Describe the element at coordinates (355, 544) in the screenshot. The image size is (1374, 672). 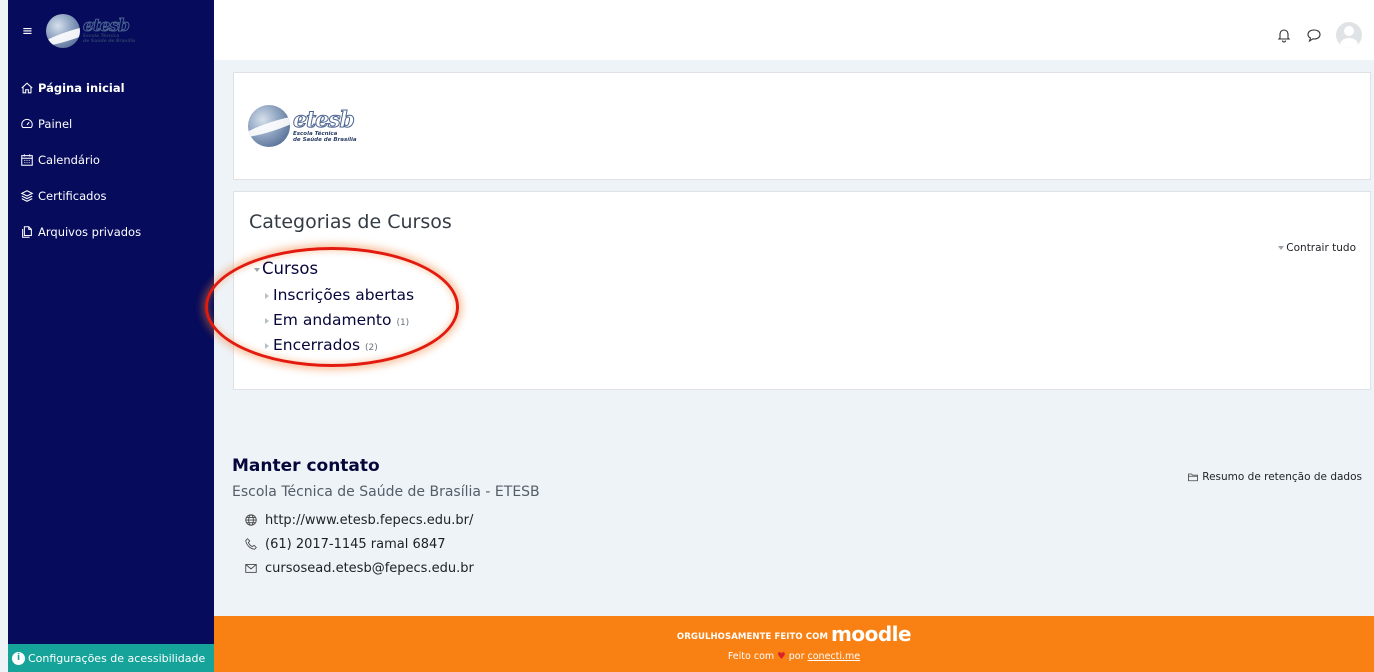
I see `phone-text: (61) 2017-1145 ramal 6847` at that location.